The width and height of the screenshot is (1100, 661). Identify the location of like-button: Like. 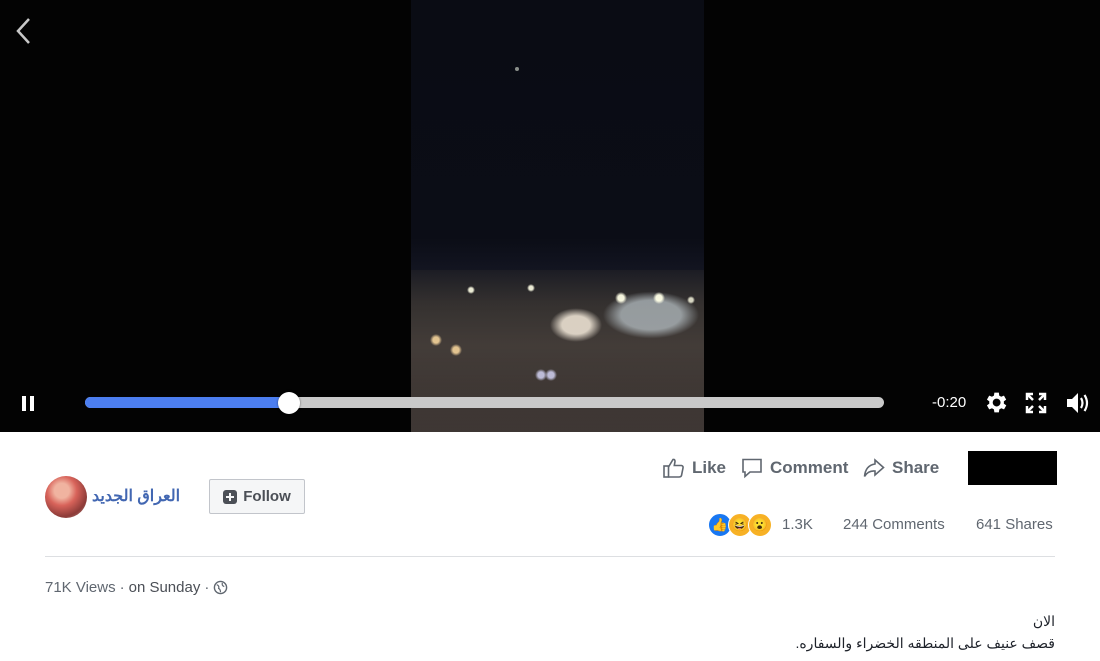
(694, 468).